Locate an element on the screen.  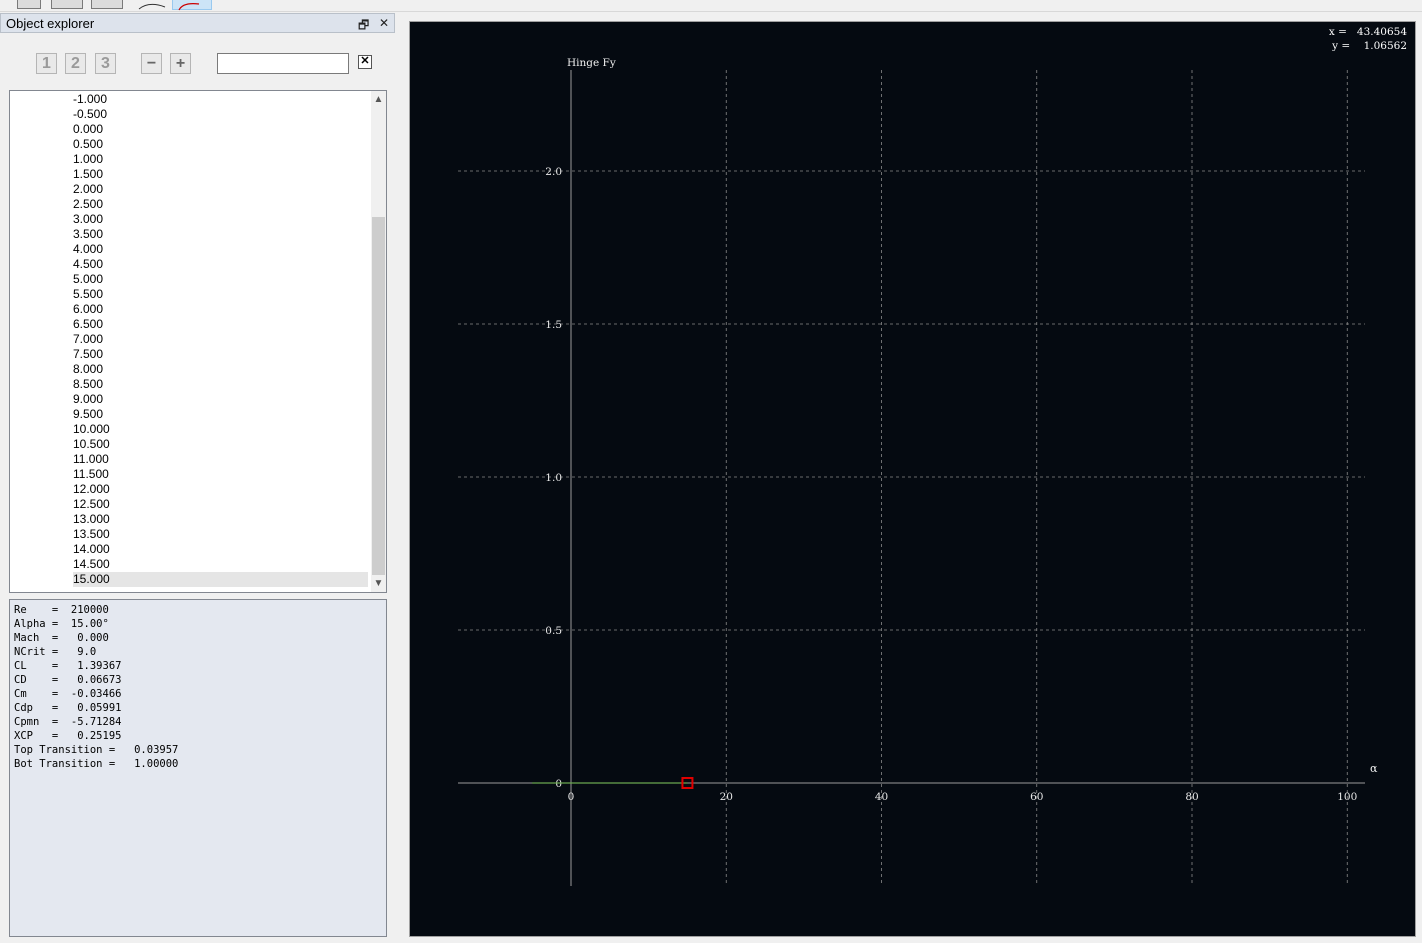
property-line: Cdp = 0.05991 is located at coordinates (68, 708).